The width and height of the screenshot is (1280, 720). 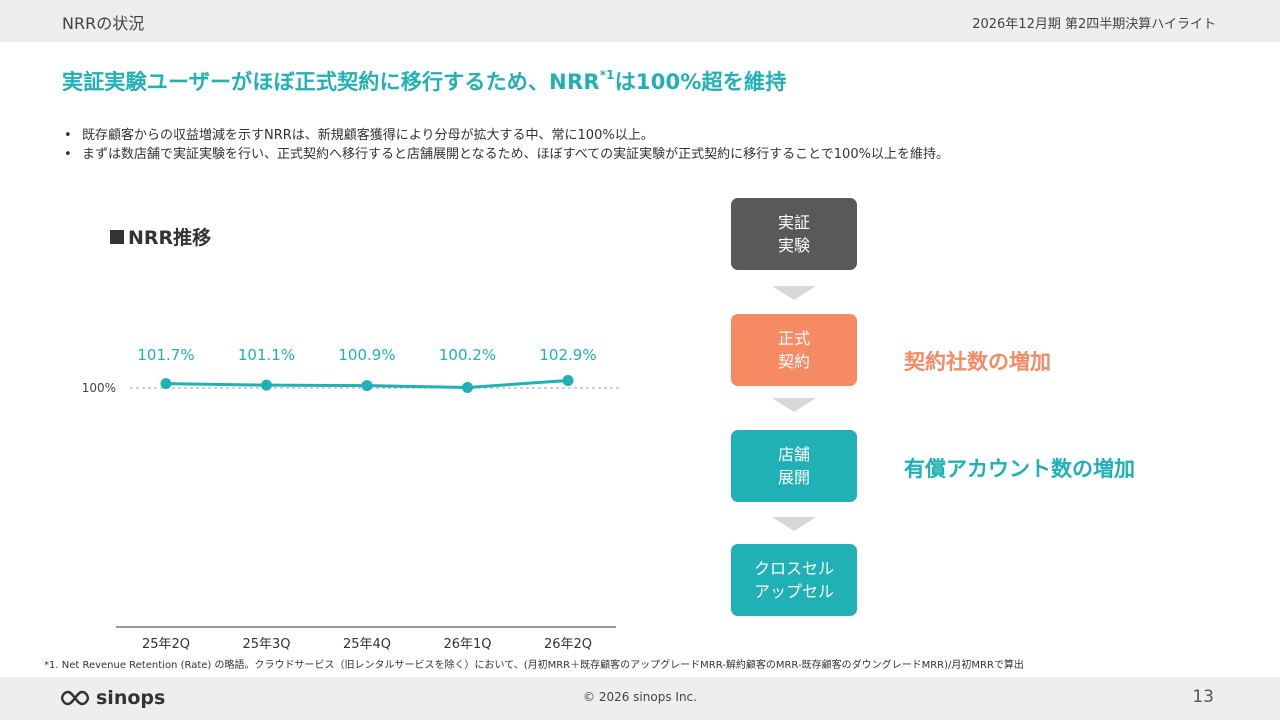 What do you see at coordinates (99, 388) in the screenshot?
I see `reference-line-label: 100%` at bounding box center [99, 388].